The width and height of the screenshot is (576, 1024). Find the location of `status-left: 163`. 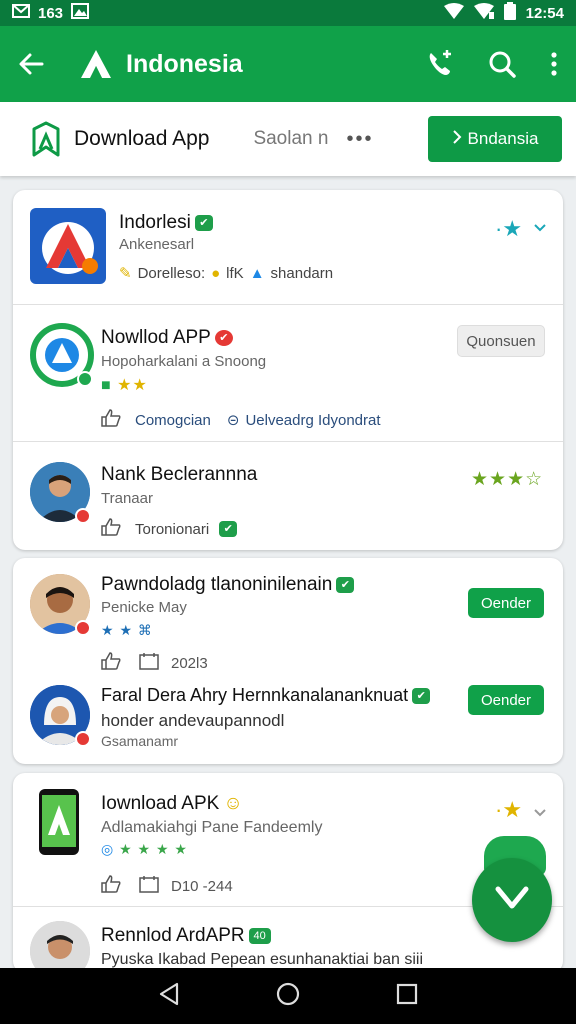

status-left: 163 is located at coordinates (51, 13).